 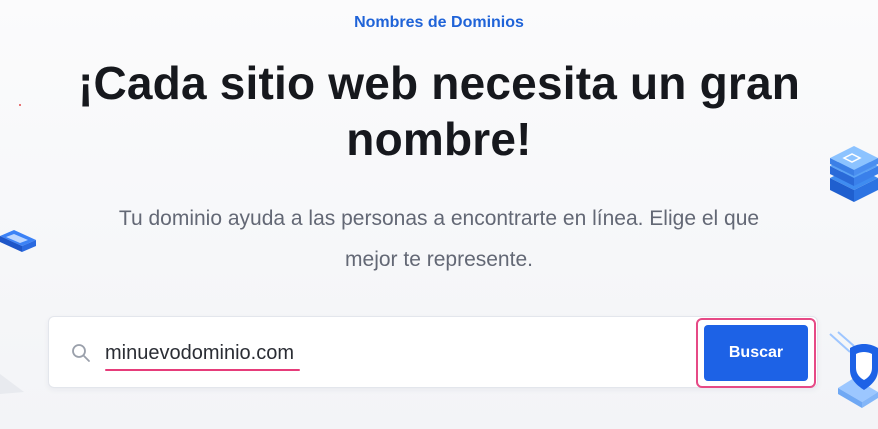 I want to click on section-eyebrow: Nombres de Dominios, so click(x=439, y=22).